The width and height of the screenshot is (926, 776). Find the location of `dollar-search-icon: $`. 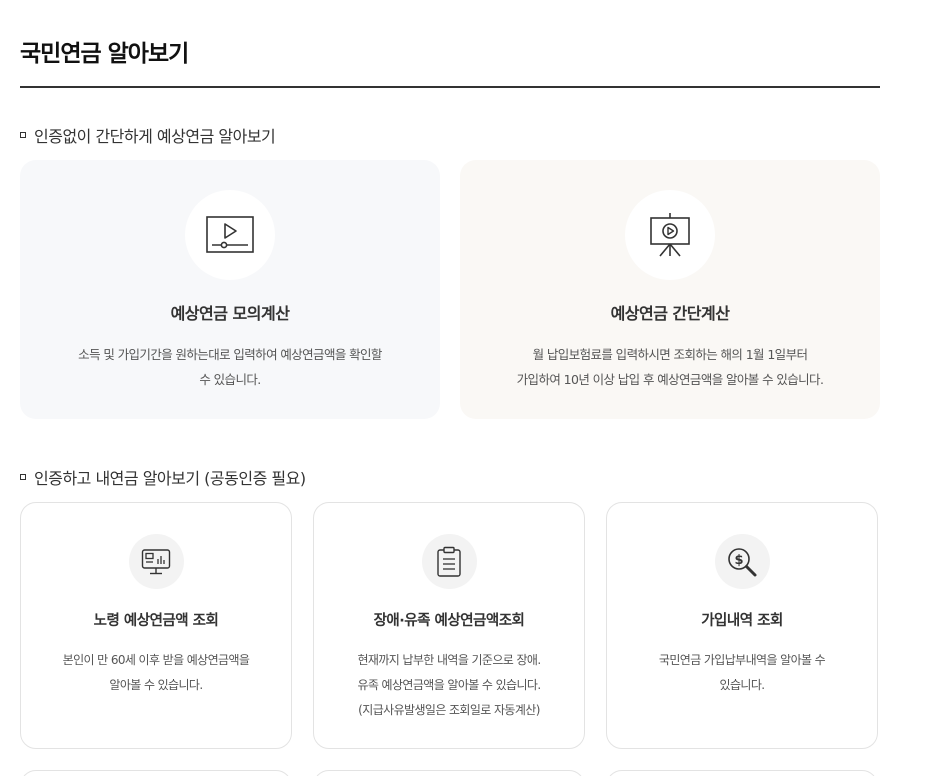

dollar-search-icon: $ is located at coordinates (742, 561).